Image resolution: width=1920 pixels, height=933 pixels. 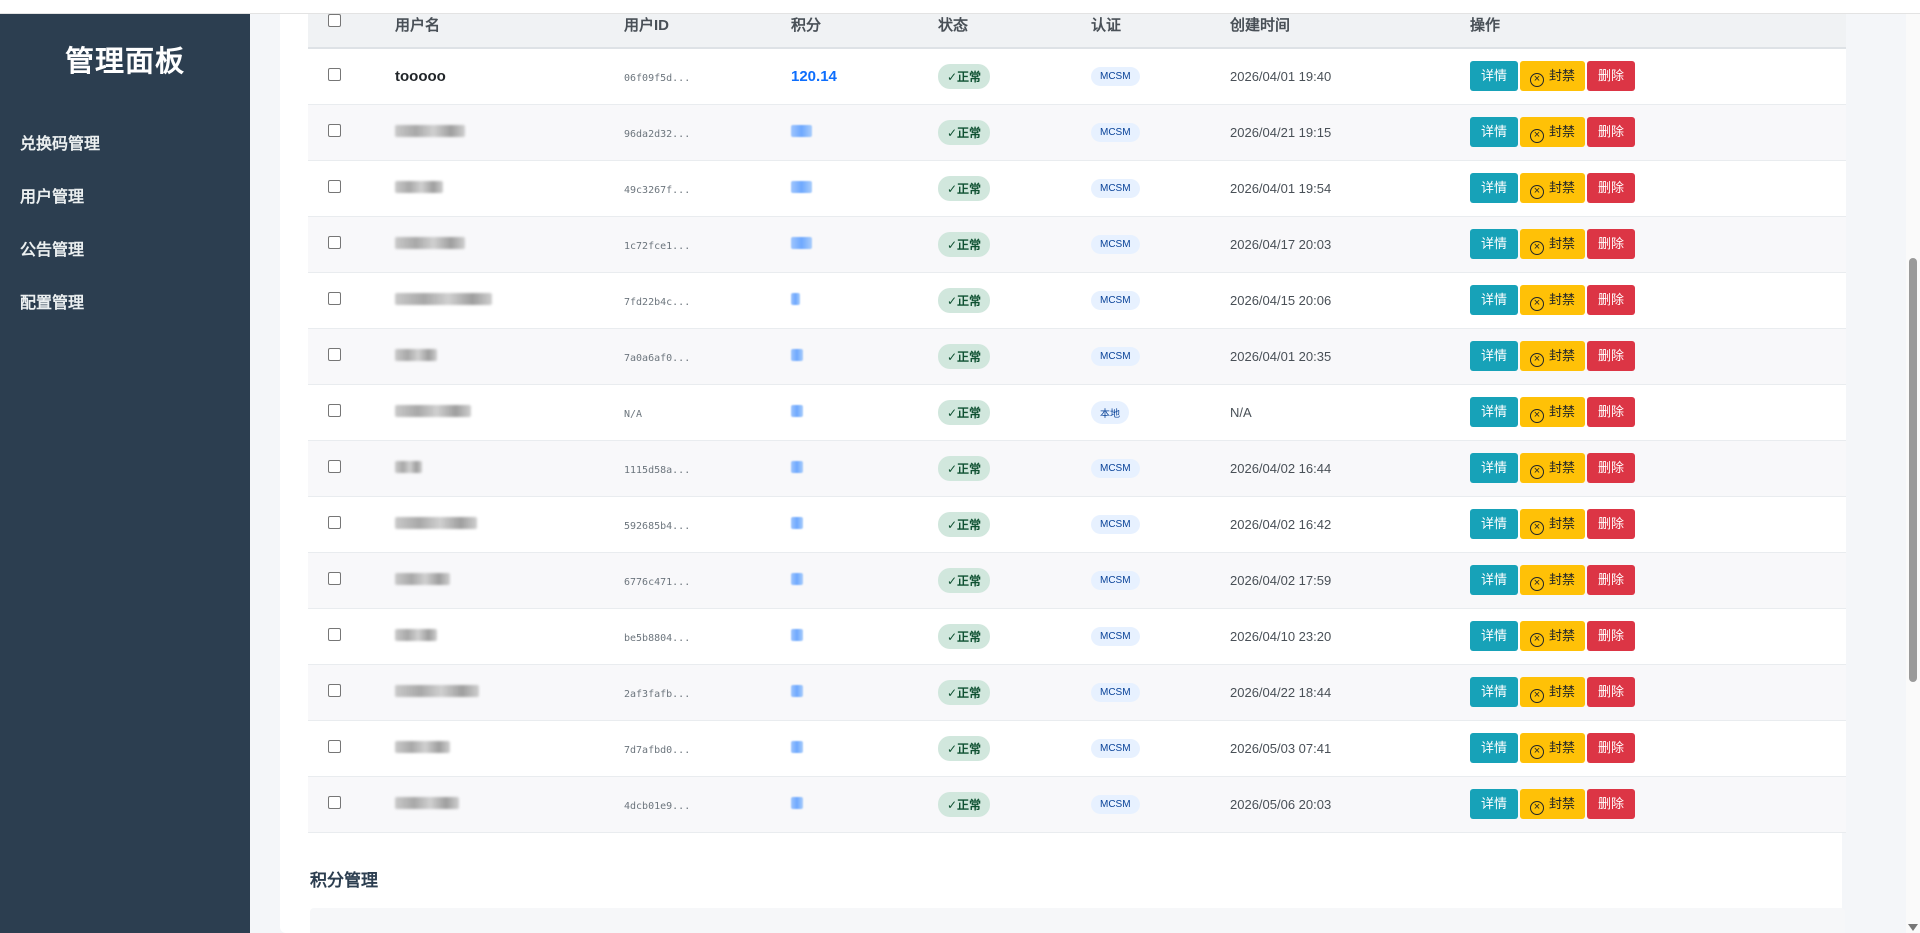 I want to click on redacted-points, so click(x=797, y=691).